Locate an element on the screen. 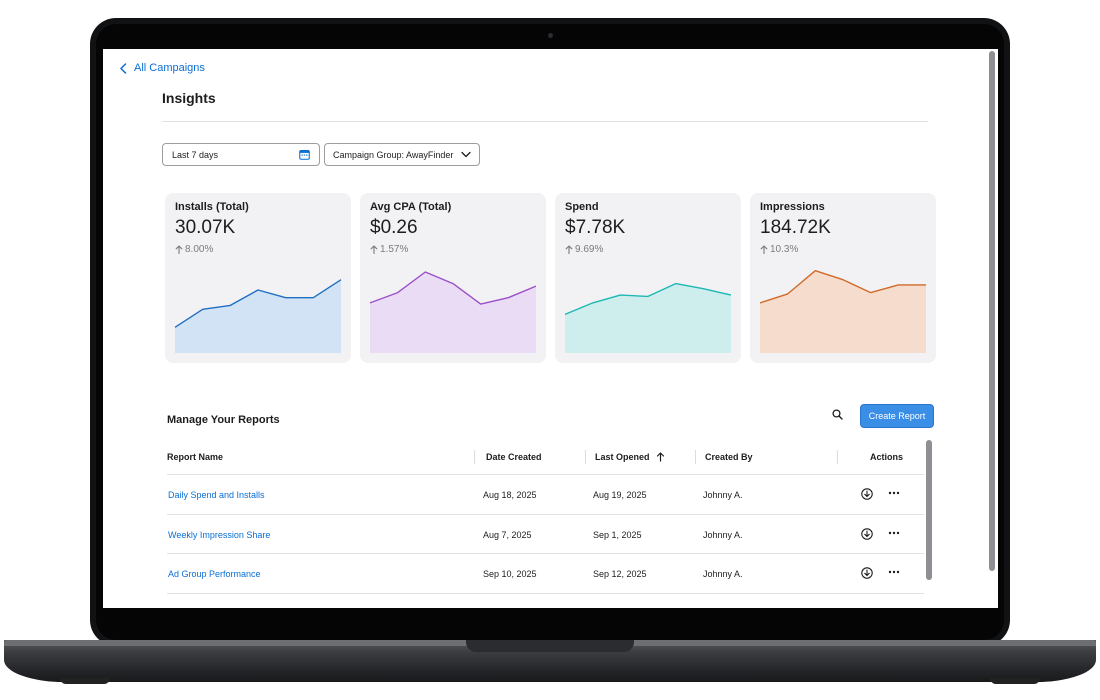  metric-card: Spend $7.78K 9.69% is located at coordinates (648, 278).